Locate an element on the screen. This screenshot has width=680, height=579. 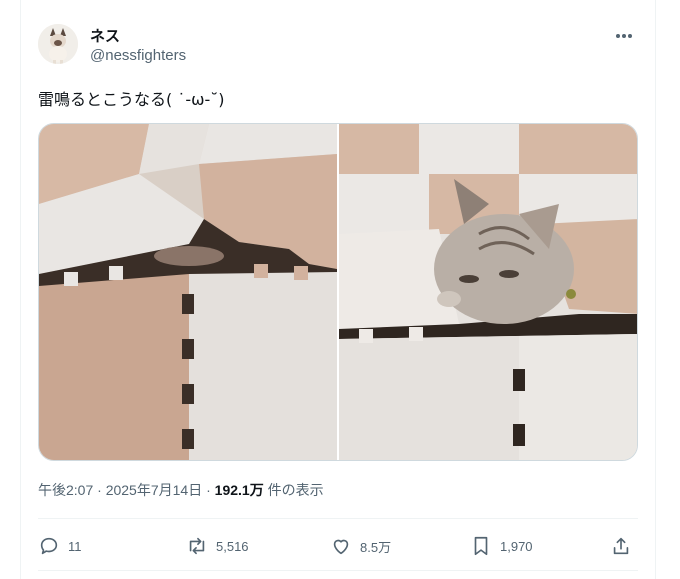
tweet-text: 雷鳴るとこうなる( ˙-ω-˘) is located at coordinates (131, 99).